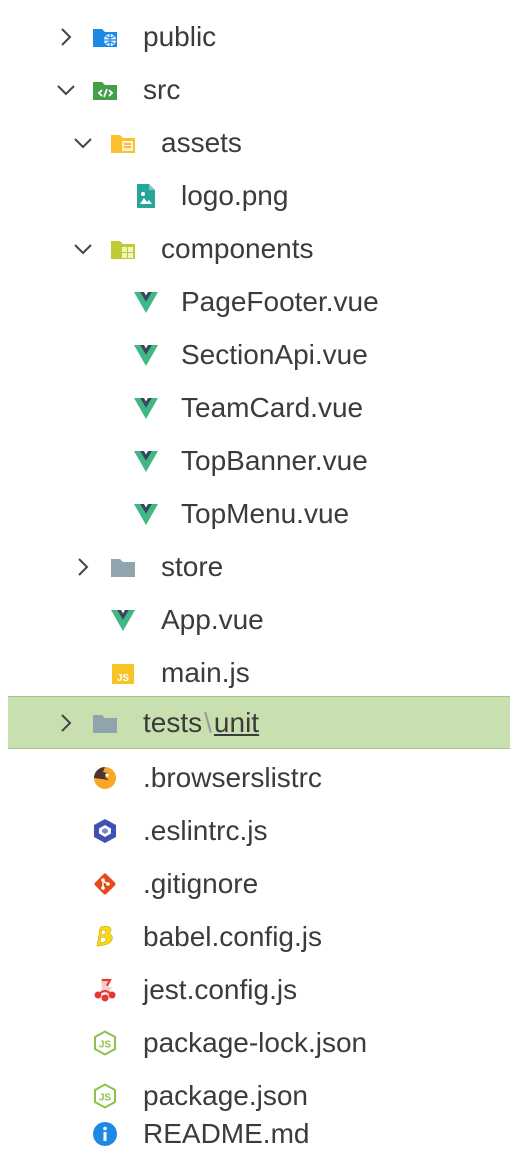 The height and width of the screenshot is (1160, 510). I want to click on tree-item-label: .browserslistrc, so click(232, 777).